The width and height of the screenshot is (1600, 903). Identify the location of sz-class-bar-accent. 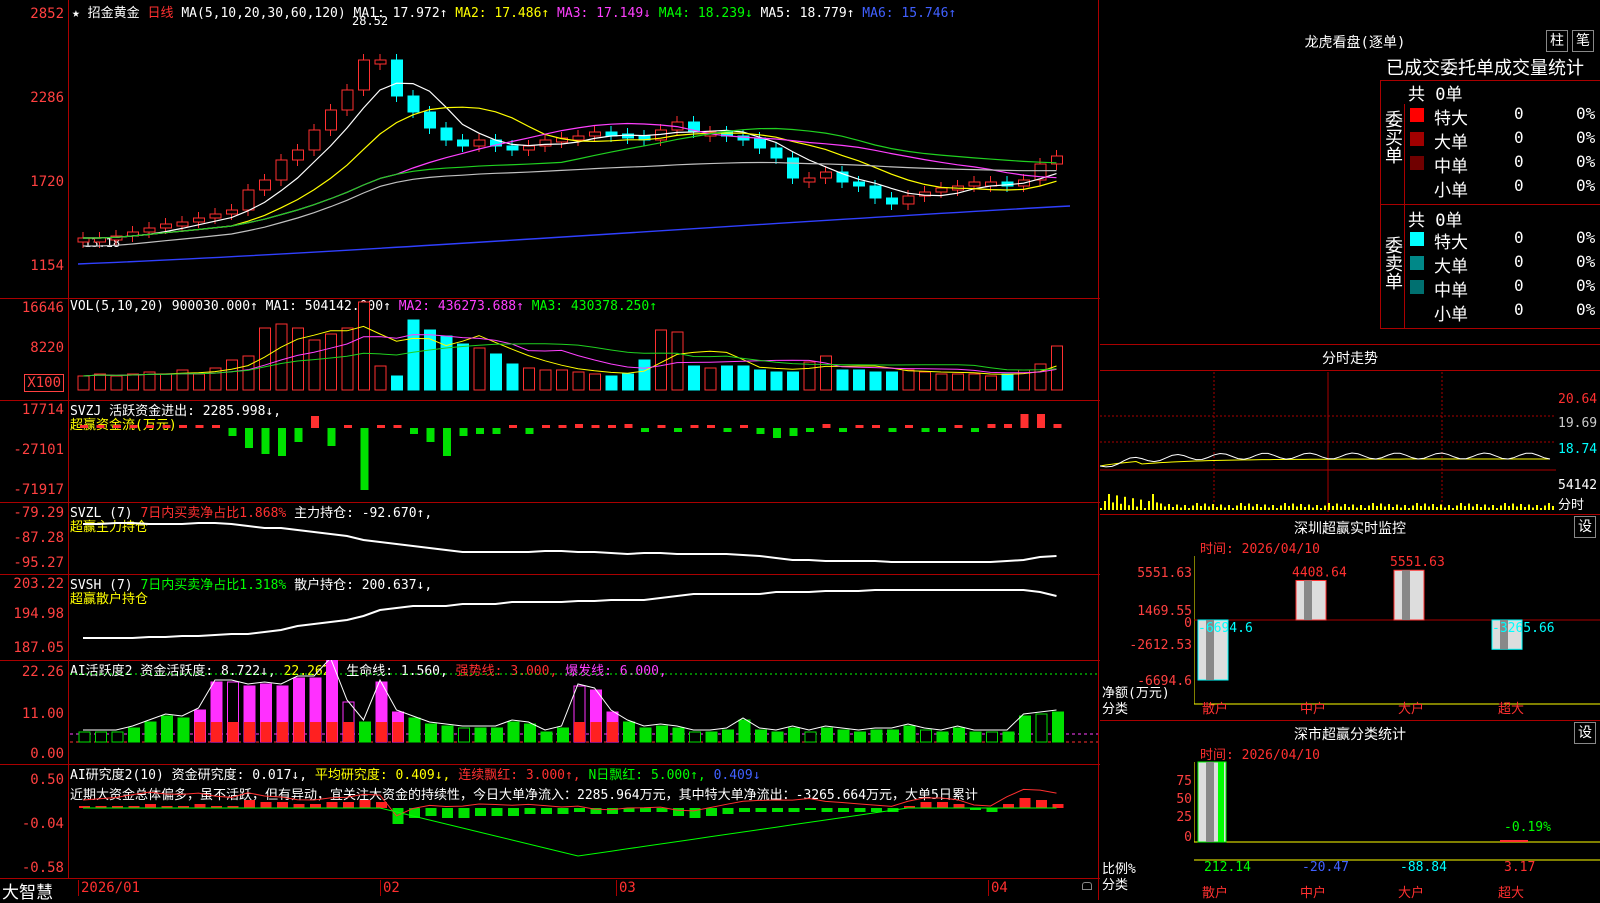
(1221, 802).